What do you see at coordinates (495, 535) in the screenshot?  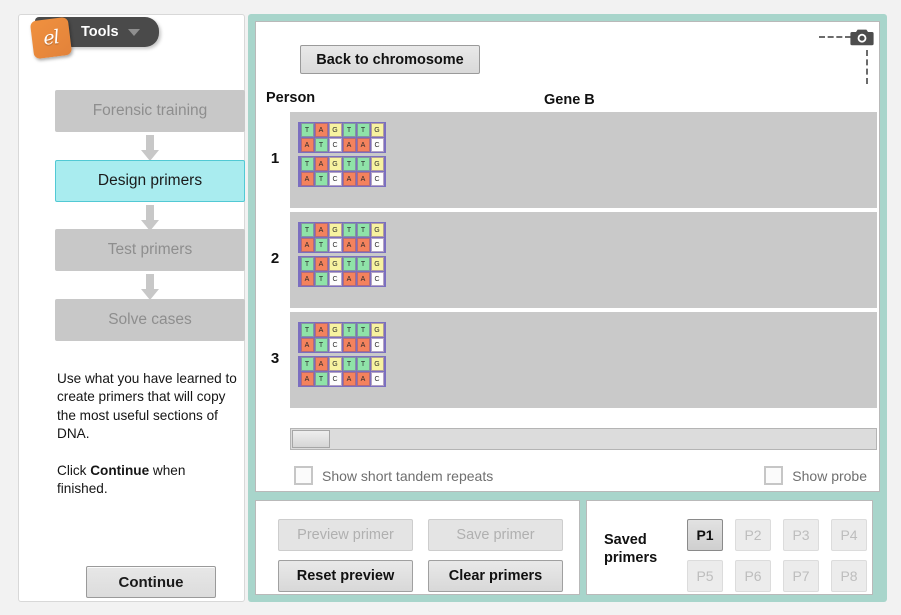 I see `save-primer-button: Save primer` at bounding box center [495, 535].